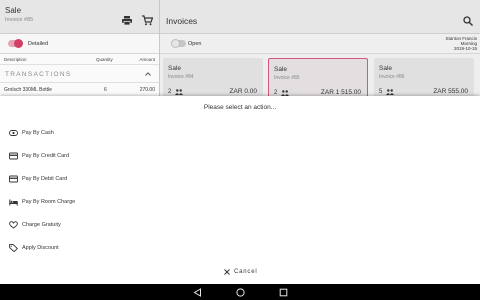 The image size is (480, 300). I want to click on card-amount: ZAR 0.00, so click(243, 91).